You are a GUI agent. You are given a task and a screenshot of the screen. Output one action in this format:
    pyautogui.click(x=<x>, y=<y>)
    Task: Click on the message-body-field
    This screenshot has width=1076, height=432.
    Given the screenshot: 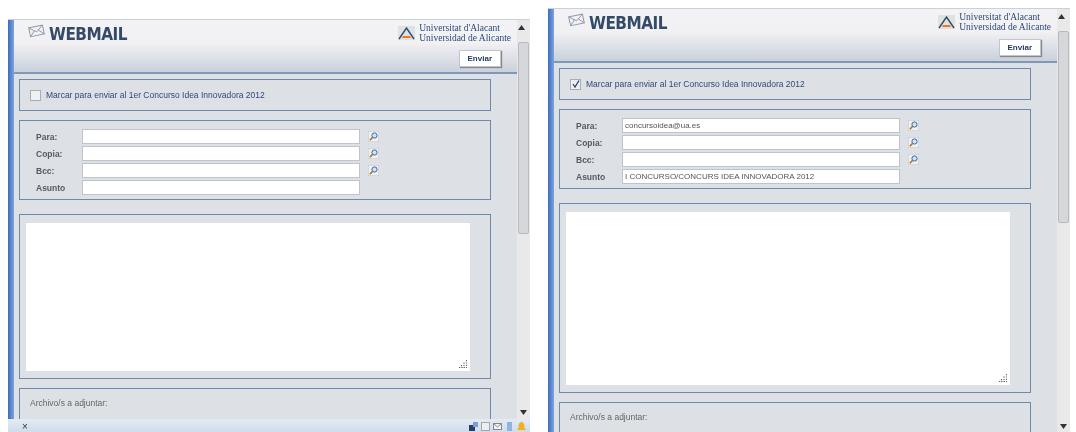 What is the action you would take?
    pyautogui.click(x=248, y=297)
    